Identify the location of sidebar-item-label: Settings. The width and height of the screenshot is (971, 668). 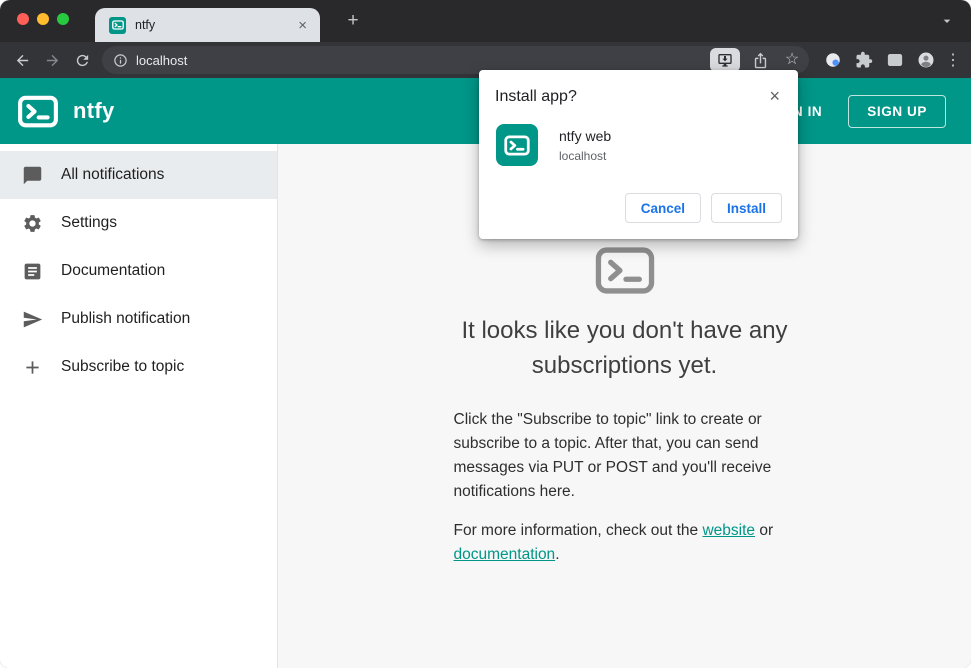
(89, 222).